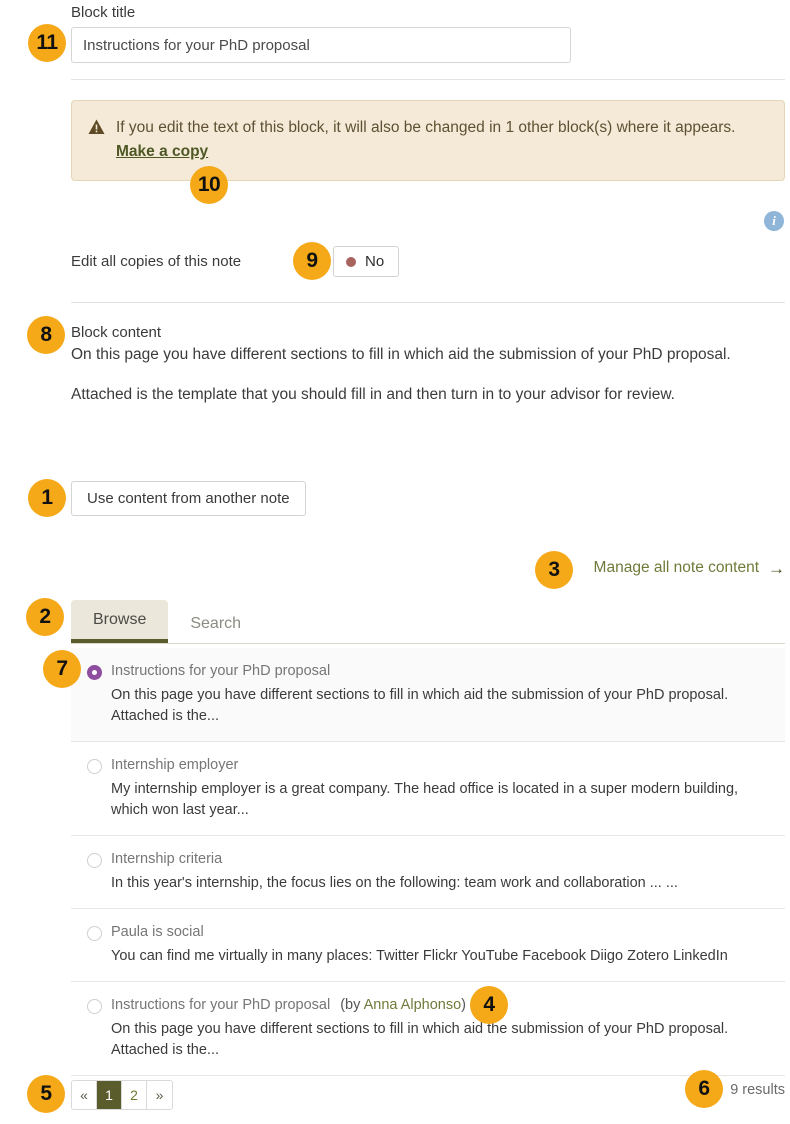  Describe the element at coordinates (428, 79) in the screenshot. I see `divider-top` at that location.